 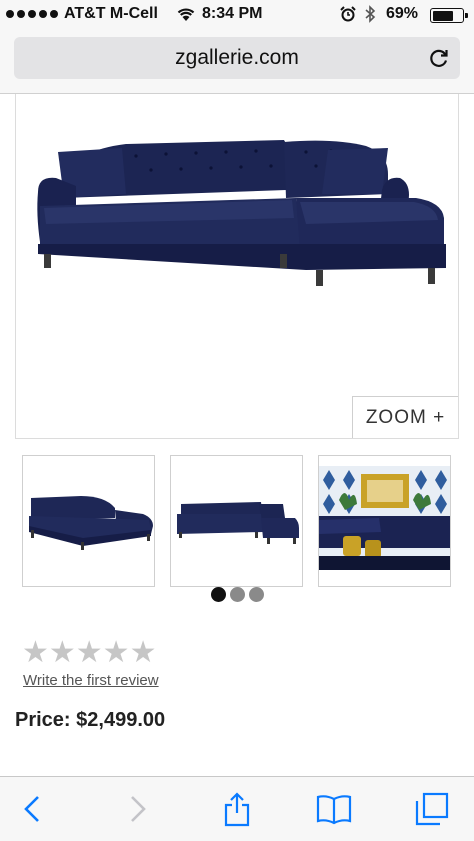 I want to click on carousel-page-indicator, so click(x=237, y=594).